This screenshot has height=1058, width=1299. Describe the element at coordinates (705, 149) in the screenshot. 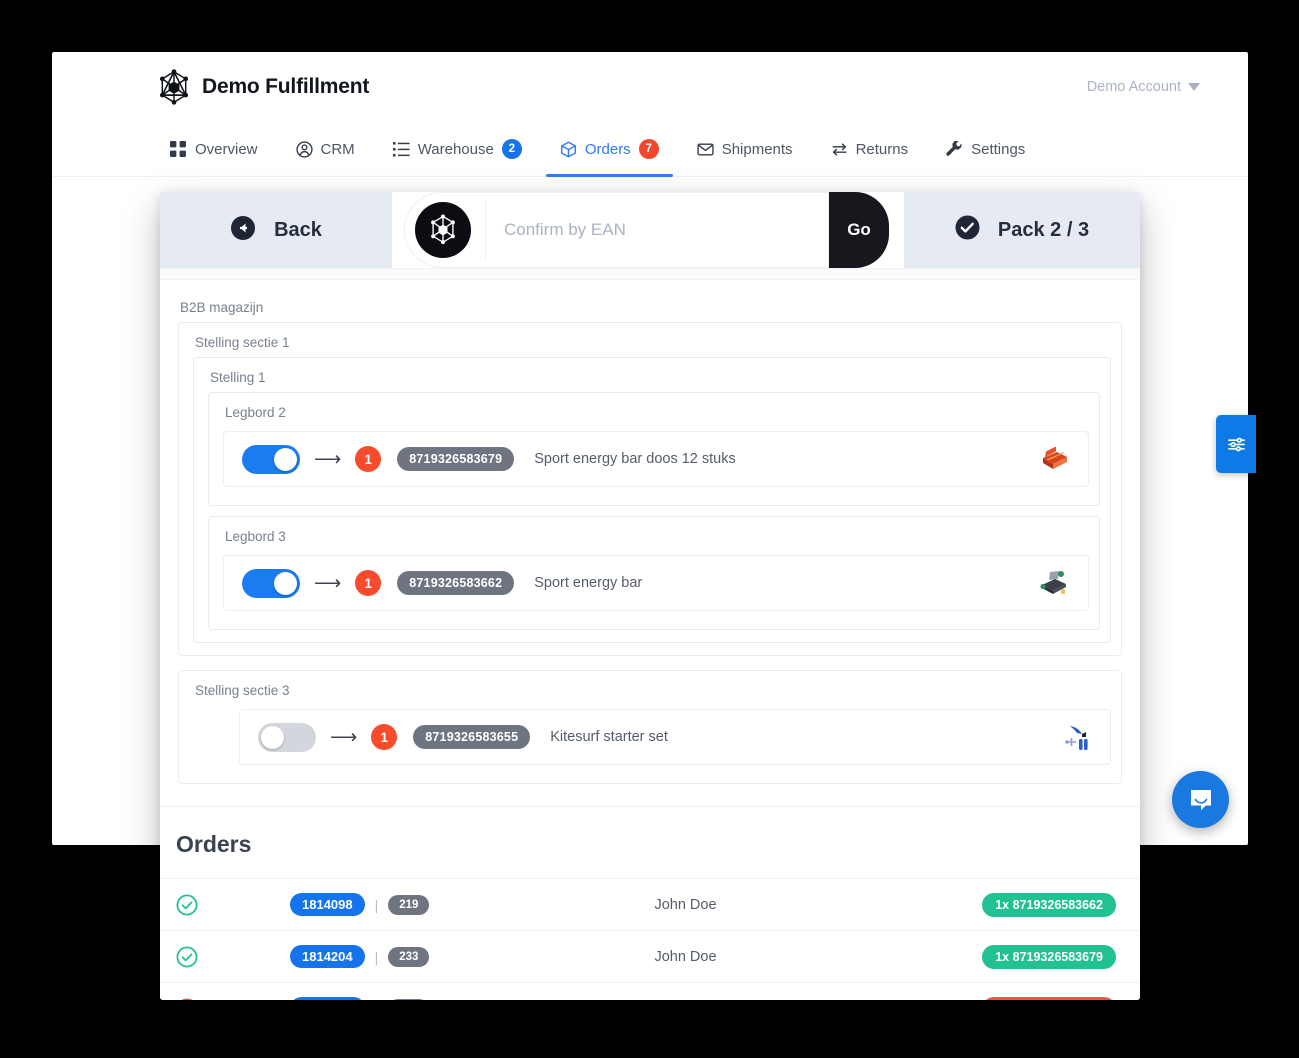

I see `envelope-icon` at that location.